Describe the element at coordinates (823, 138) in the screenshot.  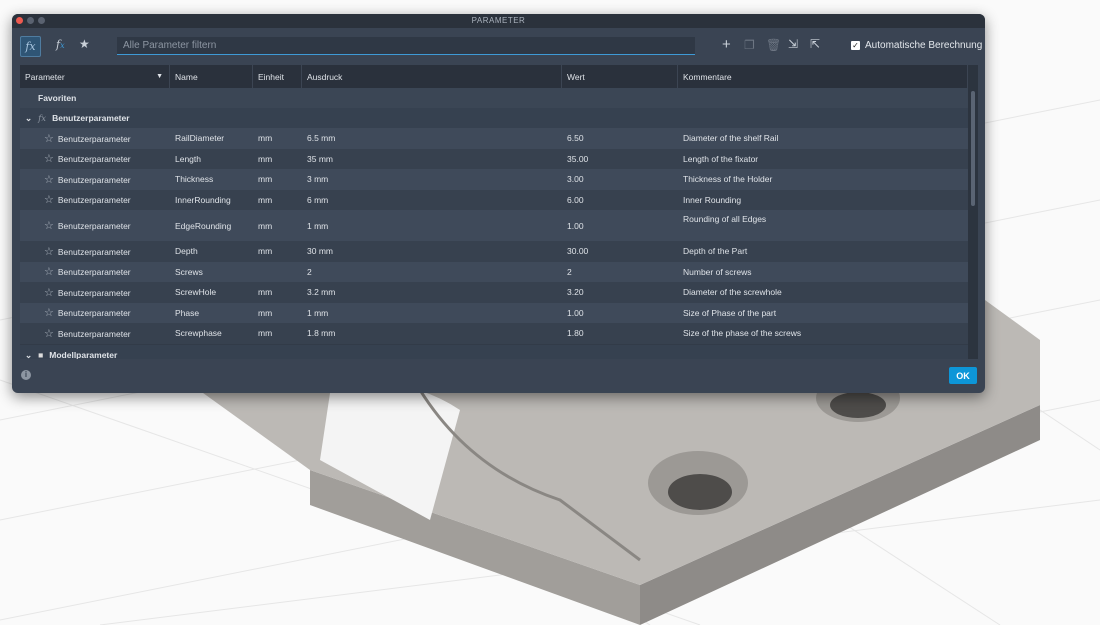
I see `parameter-comment: Diameter of the shelf Rail` at that location.